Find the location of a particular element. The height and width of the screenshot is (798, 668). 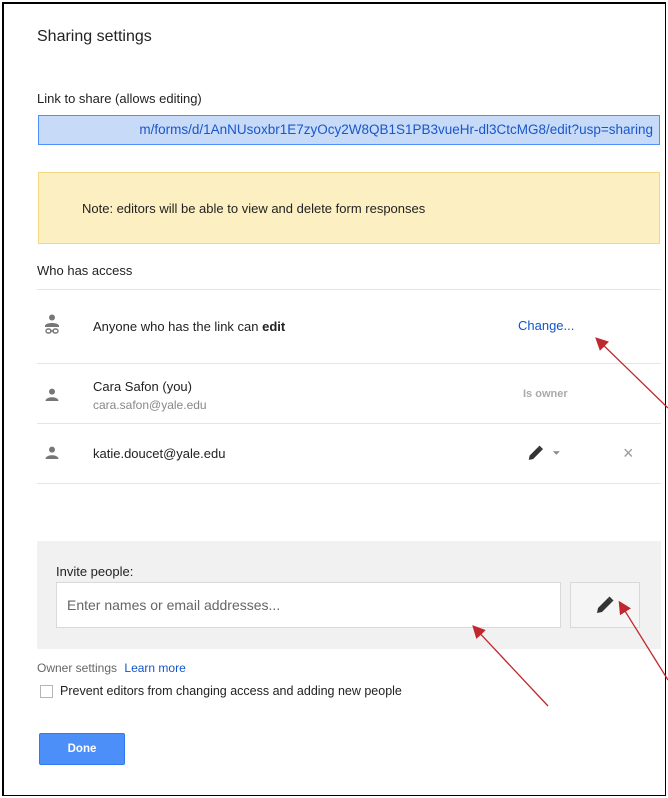

owner-settings: Owner settings Learn more is located at coordinates (111, 668).